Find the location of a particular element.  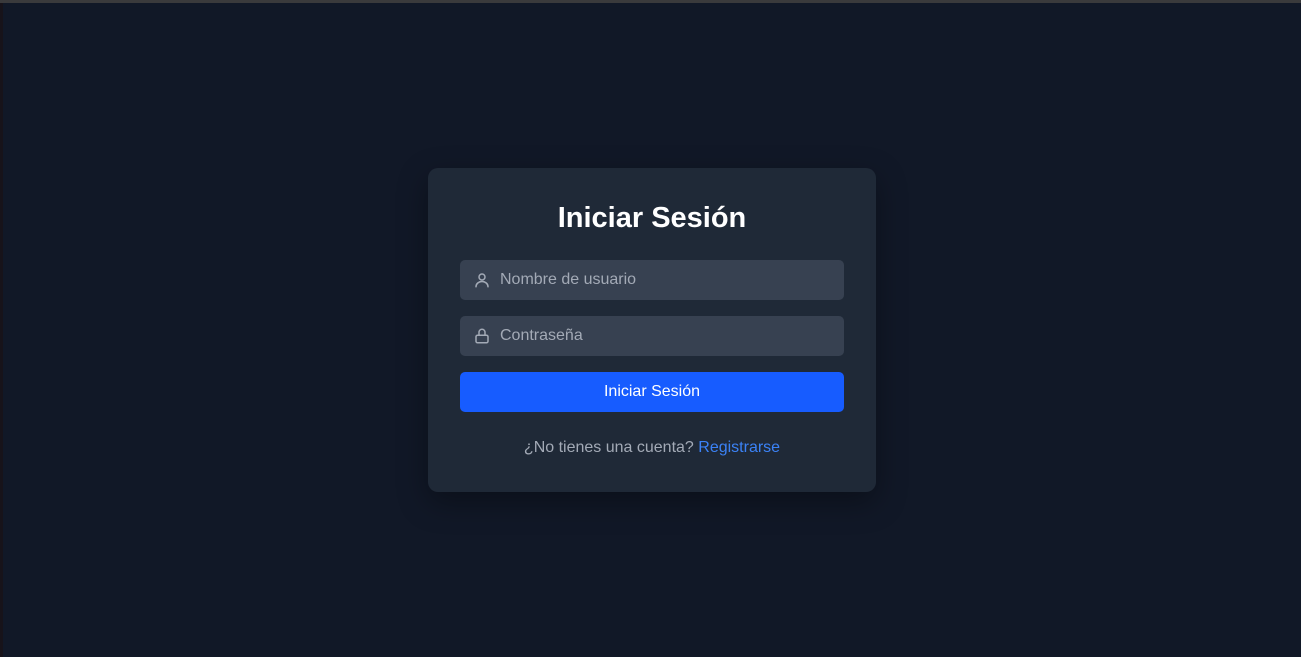

register-prompt: ¿No tienes una cuenta? Registrarse is located at coordinates (652, 448).